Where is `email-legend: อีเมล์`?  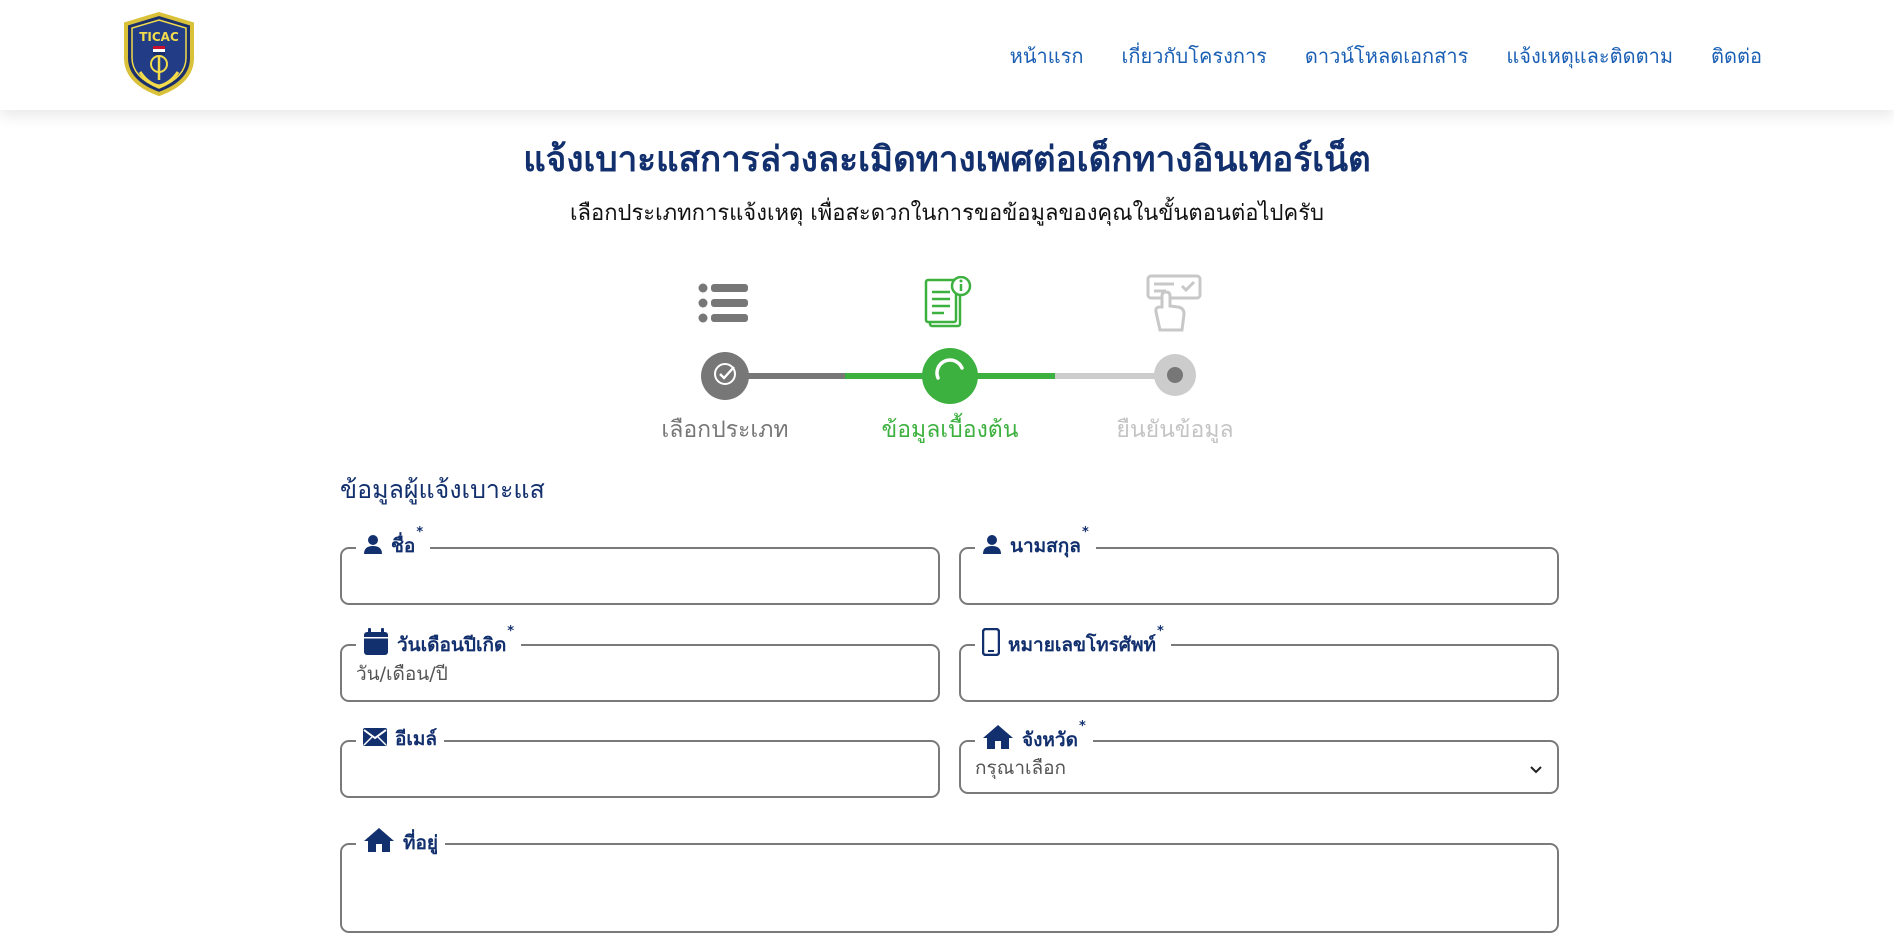 email-legend: อีเมล์ is located at coordinates (400, 739).